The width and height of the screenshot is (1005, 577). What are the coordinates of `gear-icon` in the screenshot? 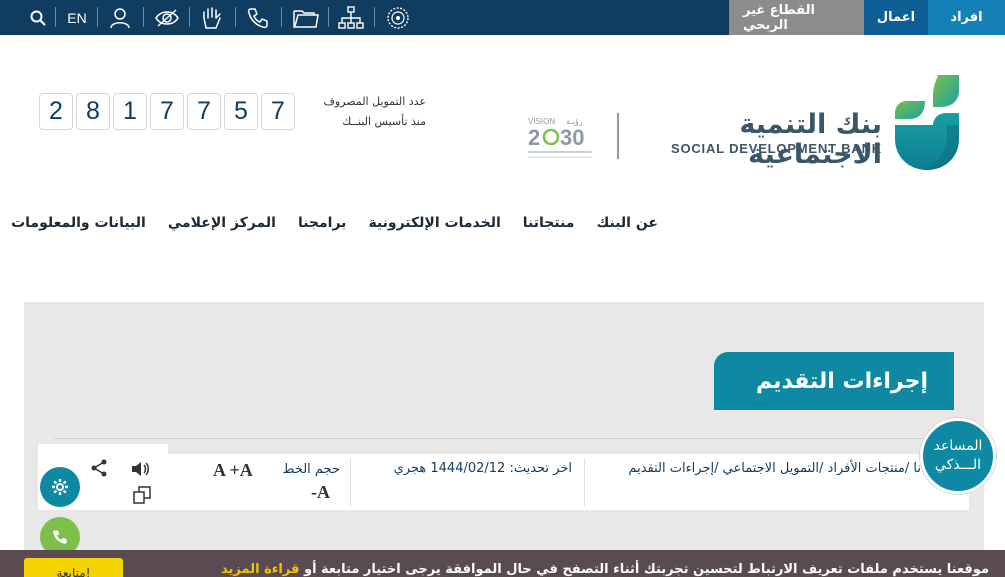 It's located at (60, 487).